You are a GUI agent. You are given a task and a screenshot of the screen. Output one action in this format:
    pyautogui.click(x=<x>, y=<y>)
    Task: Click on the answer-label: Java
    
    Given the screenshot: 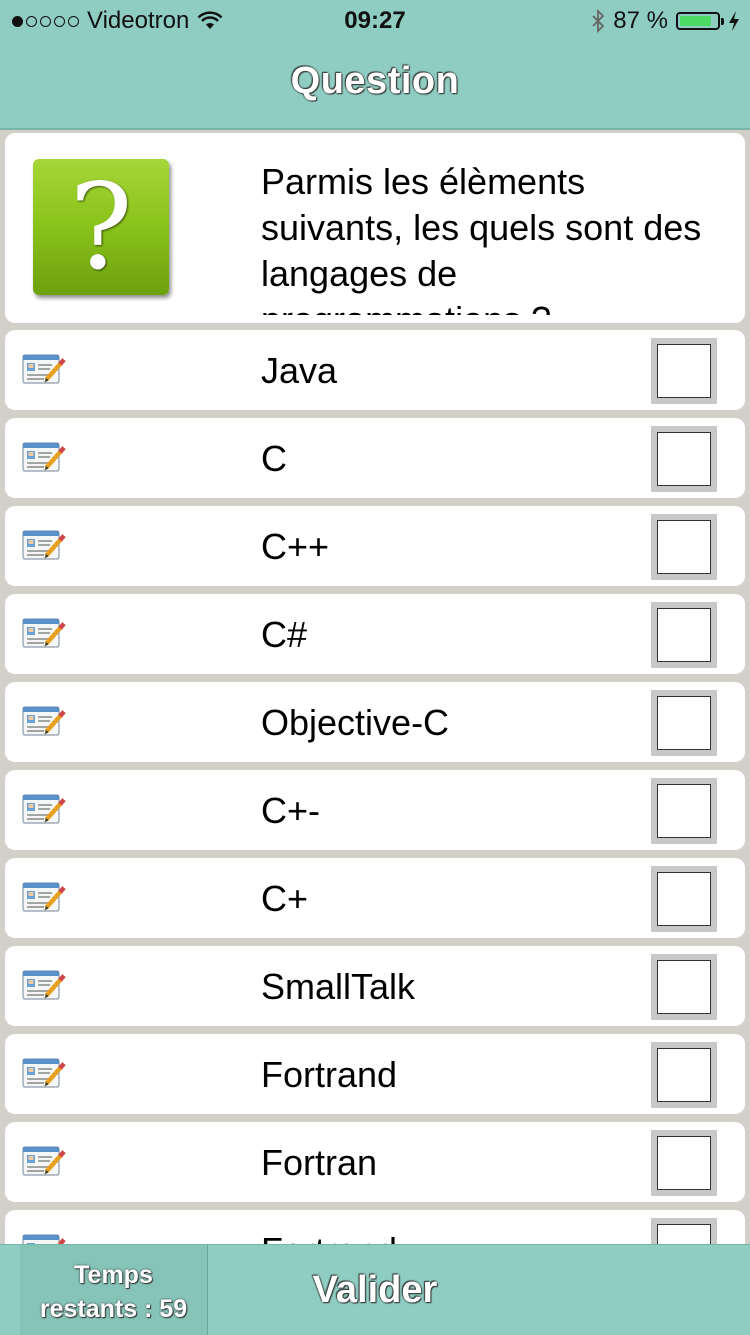 What is the action you would take?
    pyautogui.click(x=299, y=370)
    